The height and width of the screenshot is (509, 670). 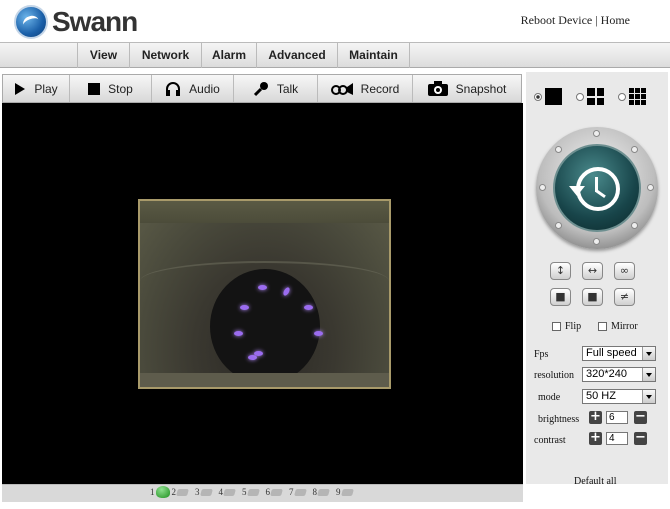 I want to click on layout-nine, so click(x=632, y=96).